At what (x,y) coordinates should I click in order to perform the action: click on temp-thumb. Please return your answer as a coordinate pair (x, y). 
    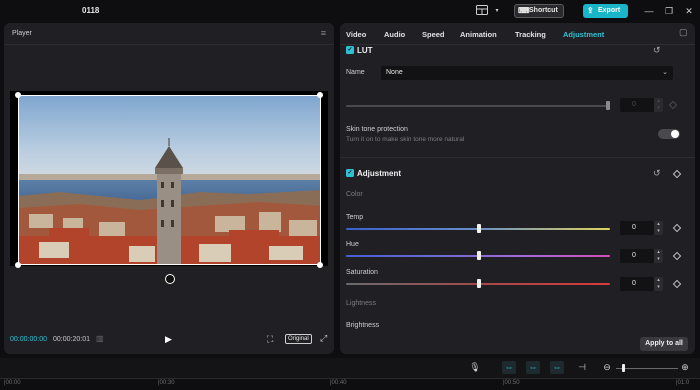
    Looking at the image, I should click on (479, 228).